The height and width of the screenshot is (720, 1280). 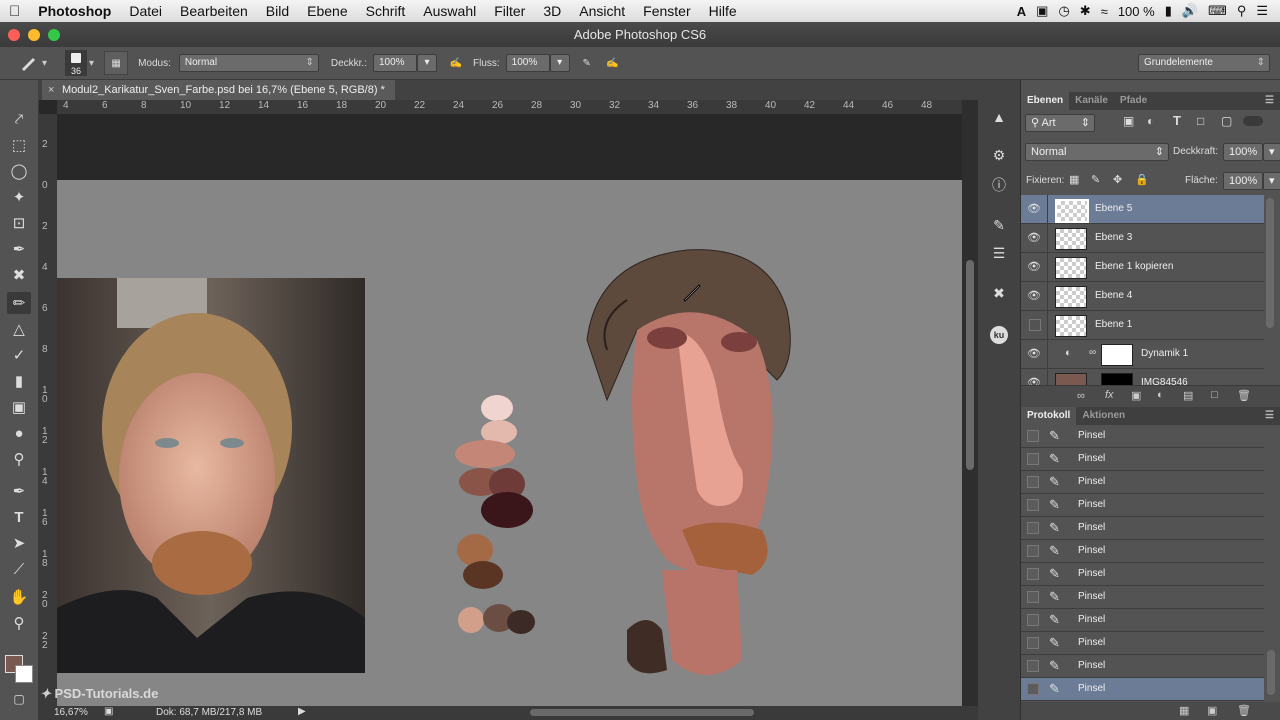 What do you see at coordinates (970, 365) in the screenshot?
I see `vertical-scroll-thumb` at bounding box center [970, 365].